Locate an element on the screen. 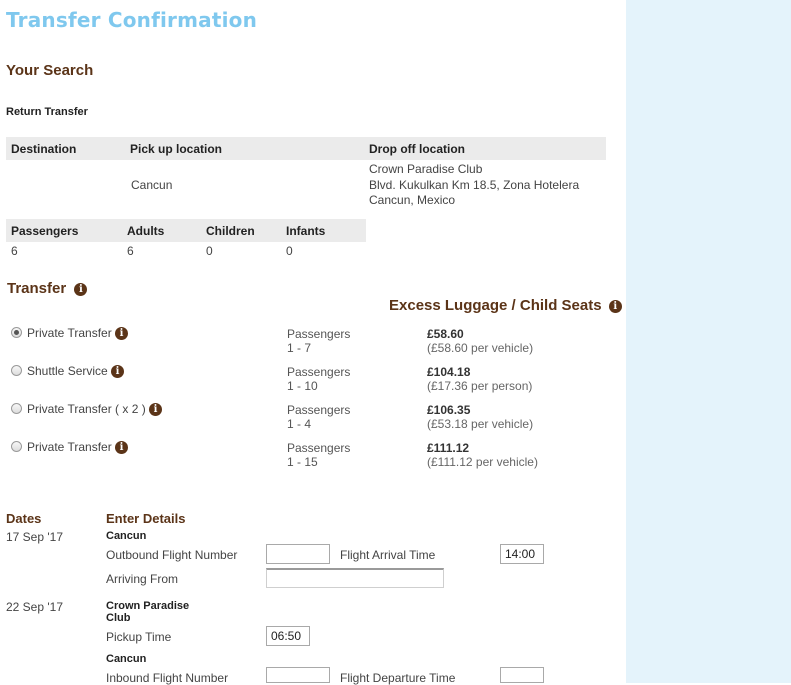 This screenshot has height=685, width=791. passengers-range: 1 - 7 is located at coordinates (299, 348).